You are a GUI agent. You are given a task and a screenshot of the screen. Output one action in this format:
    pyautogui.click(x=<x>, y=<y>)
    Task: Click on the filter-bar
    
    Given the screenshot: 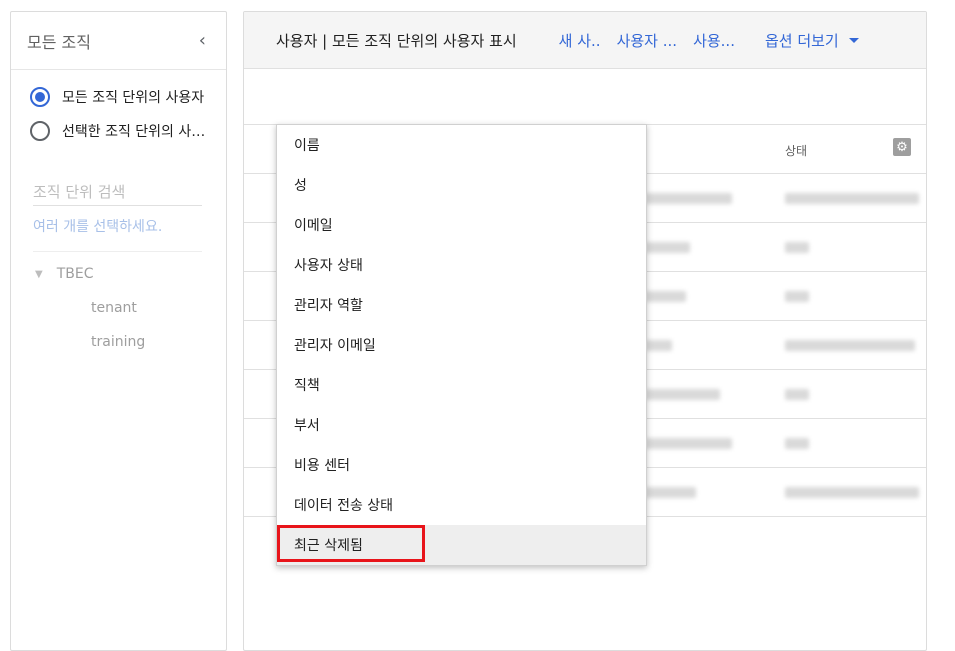 What is the action you would take?
    pyautogui.click(x=585, y=97)
    